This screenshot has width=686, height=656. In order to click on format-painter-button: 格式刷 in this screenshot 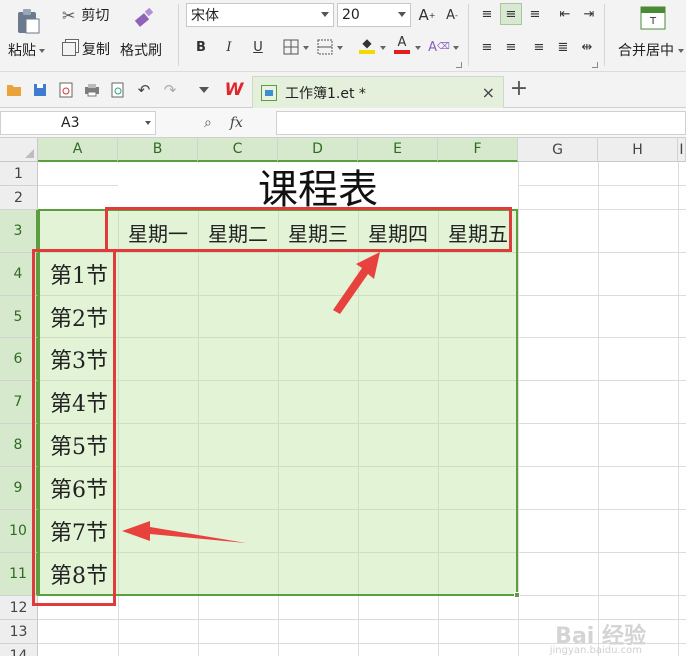, I will do `click(141, 50)`.